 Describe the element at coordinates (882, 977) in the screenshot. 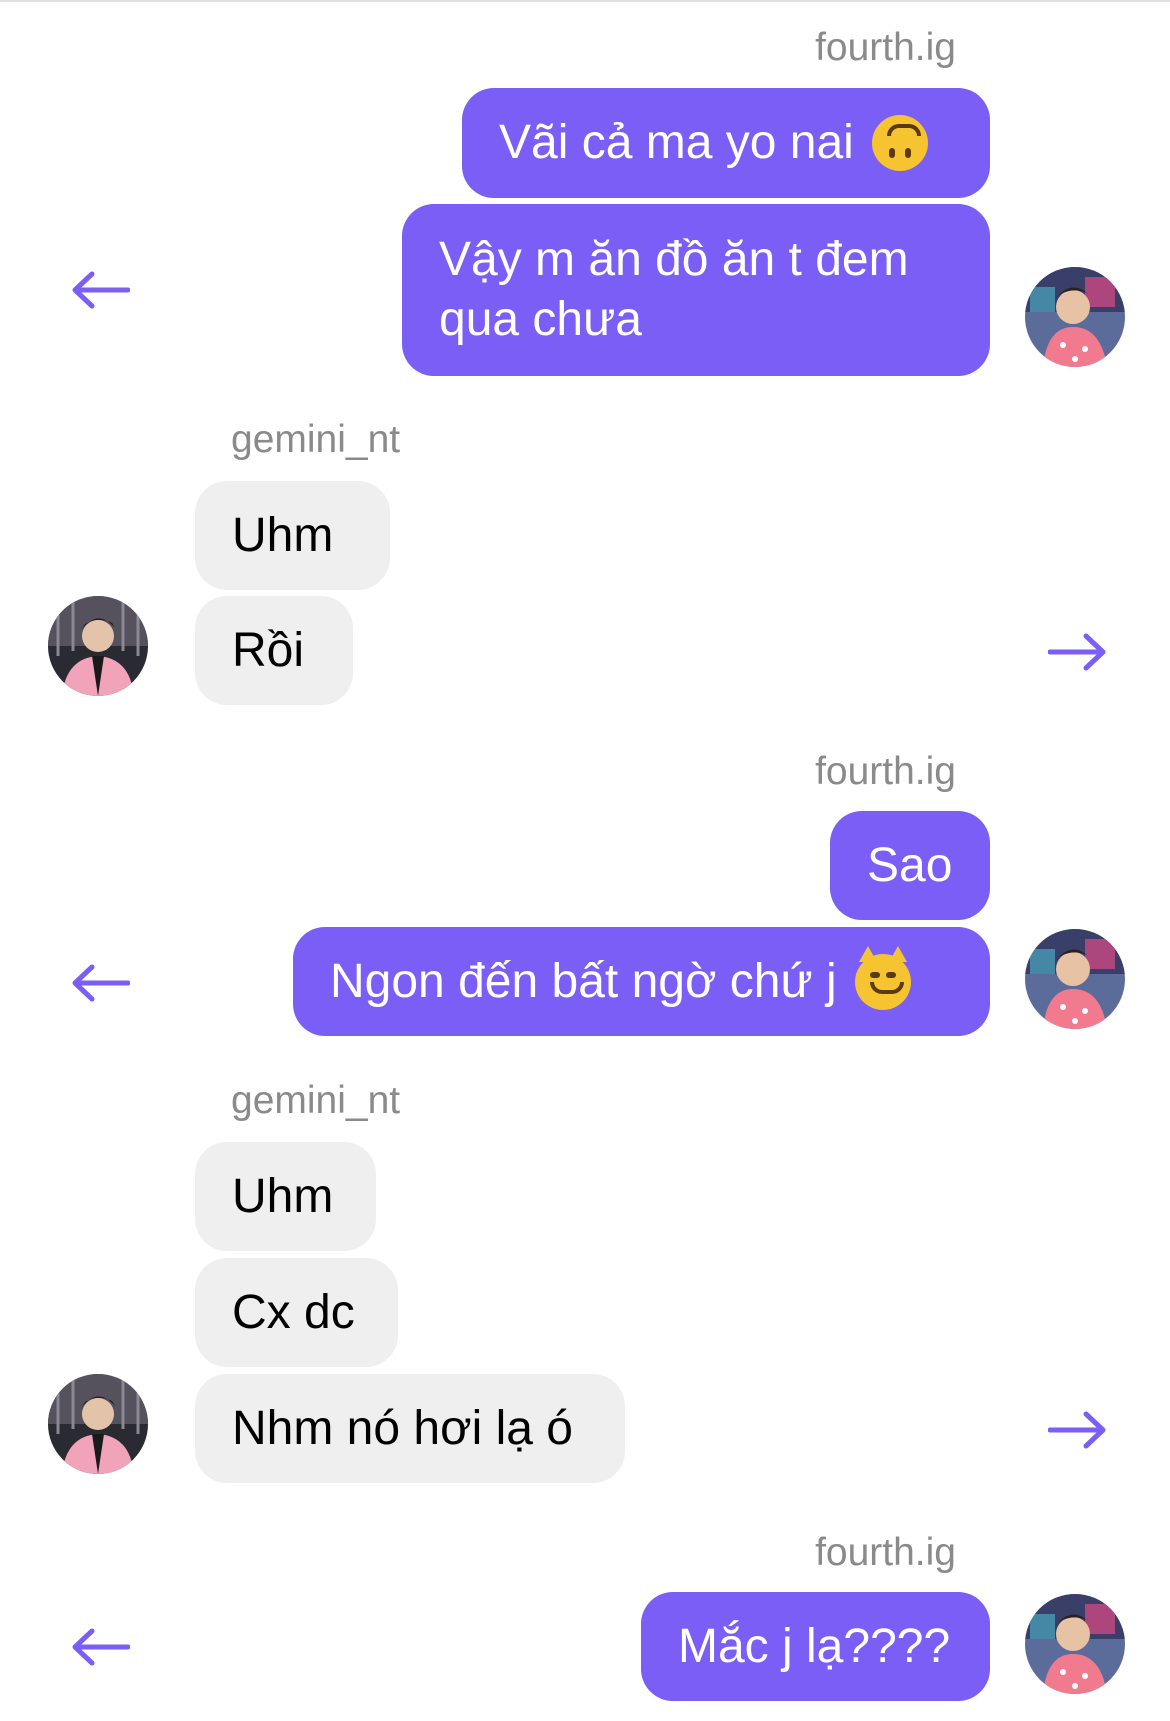

I see `smirking-cat-emoji` at that location.